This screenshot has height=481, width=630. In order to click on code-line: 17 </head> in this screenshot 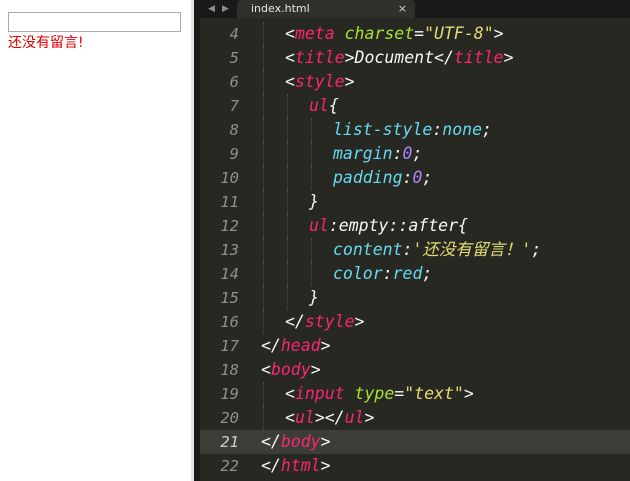, I will do `click(415, 346)`.